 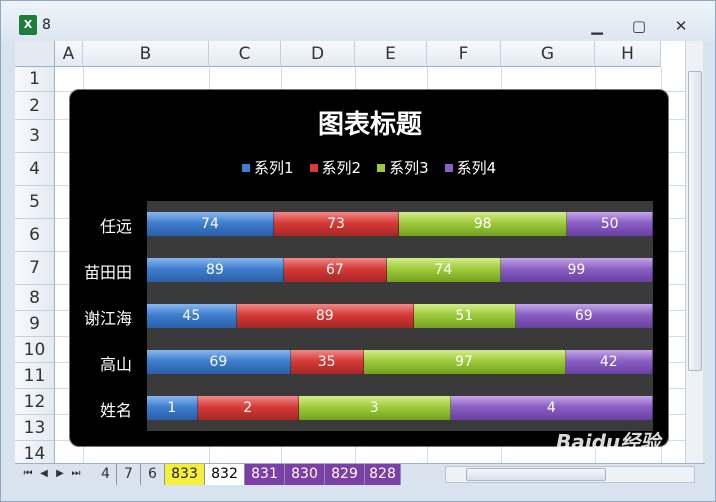 What do you see at coordinates (107, 318) in the screenshot?
I see `category-axis-label: 谢江海` at bounding box center [107, 318].